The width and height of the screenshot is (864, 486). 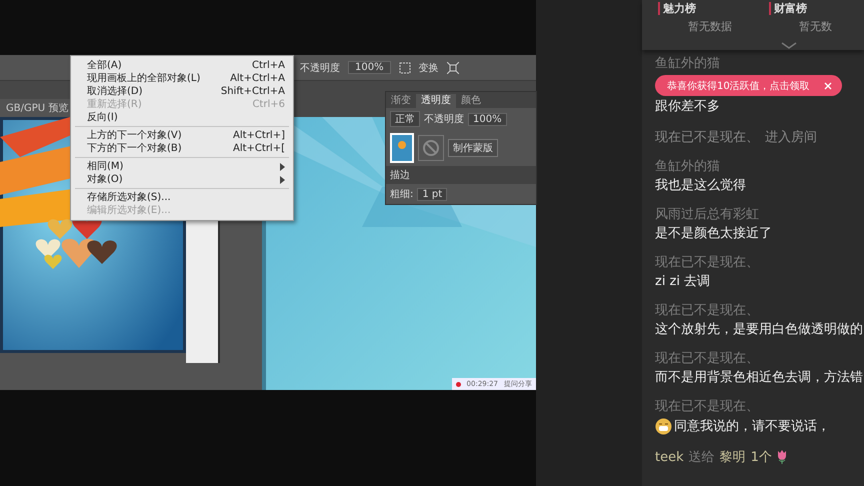 I want to click on blend-mode-dropdown: 正常, so click(x=405, y=119).